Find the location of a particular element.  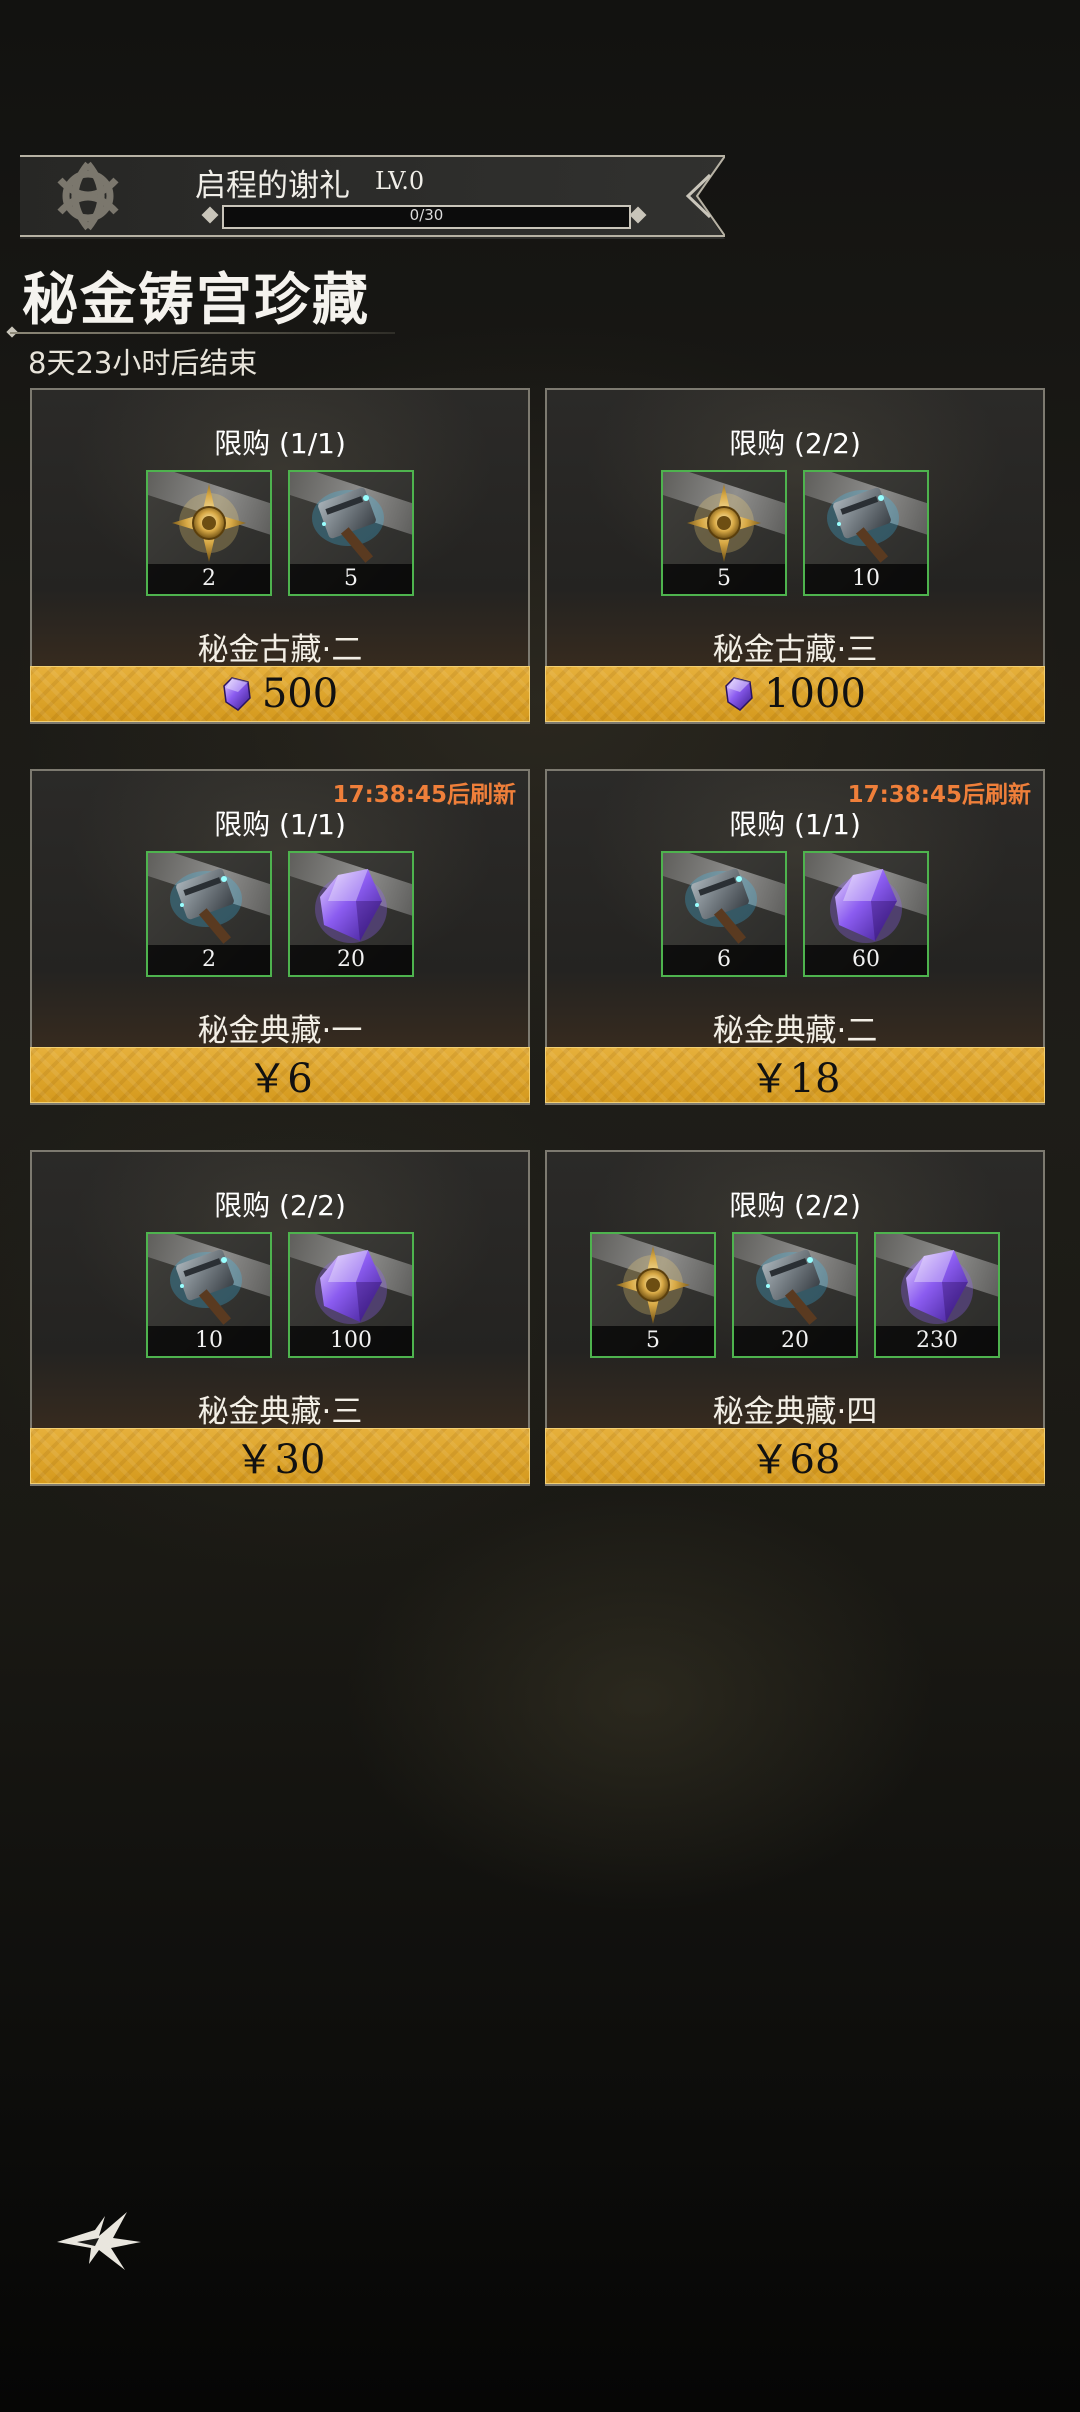

progress-text: 0/30 is located at coordinates (426, 215).